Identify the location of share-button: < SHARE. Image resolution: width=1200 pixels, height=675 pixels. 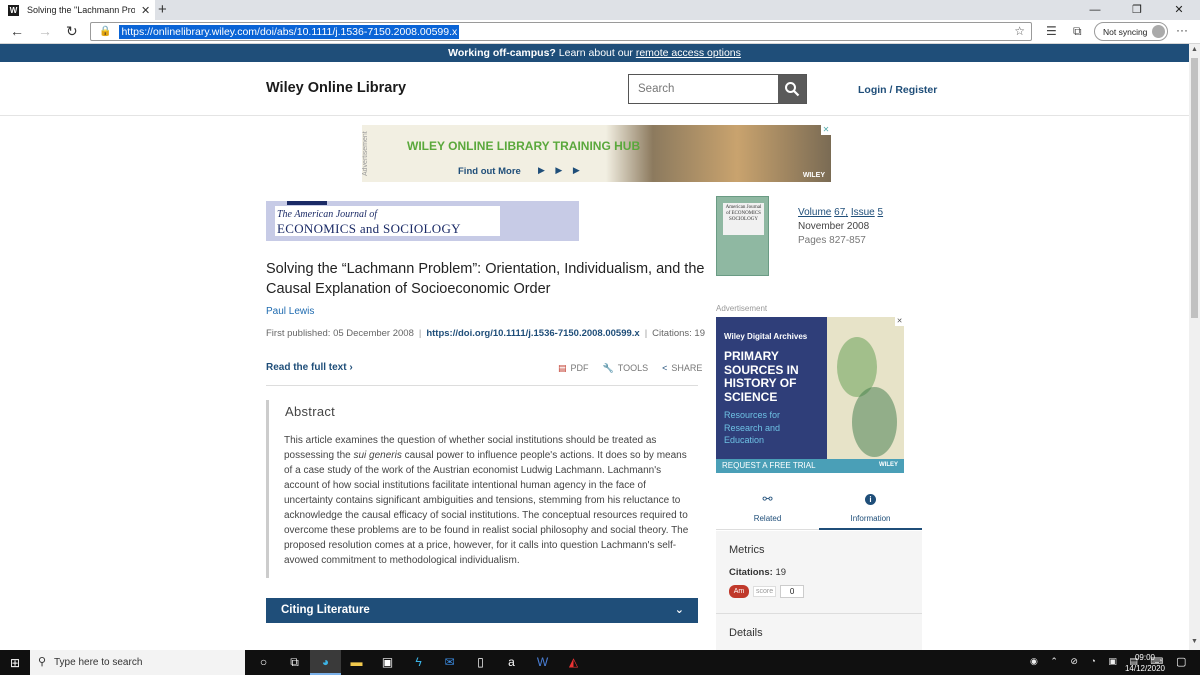
(682, 368).